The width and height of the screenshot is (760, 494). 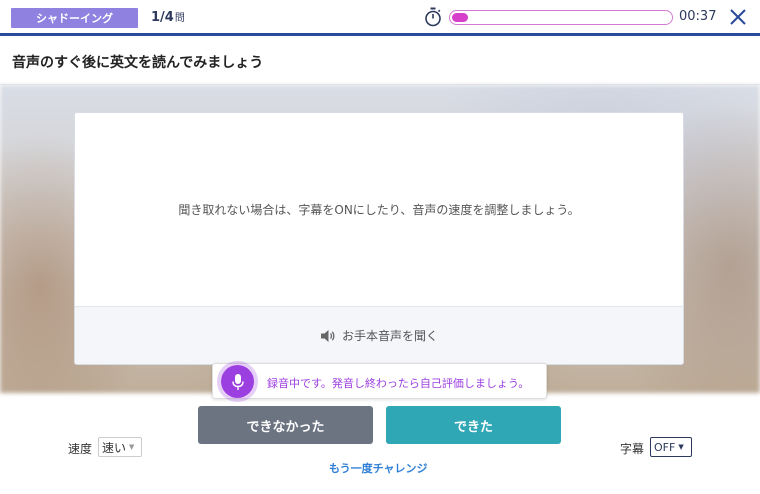 What do you see at coordinates (80, 449) in the screenshot?
I see `speed-label: 速度` at bounding box center [80, 449].